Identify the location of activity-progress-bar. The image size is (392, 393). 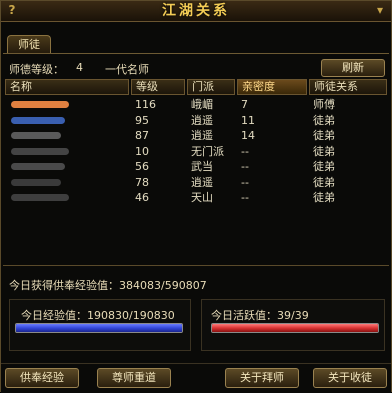
(295, 328).